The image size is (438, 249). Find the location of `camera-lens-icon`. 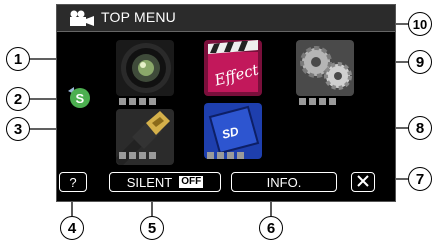

camera-lens-icon is located at coordinates (146, 68).